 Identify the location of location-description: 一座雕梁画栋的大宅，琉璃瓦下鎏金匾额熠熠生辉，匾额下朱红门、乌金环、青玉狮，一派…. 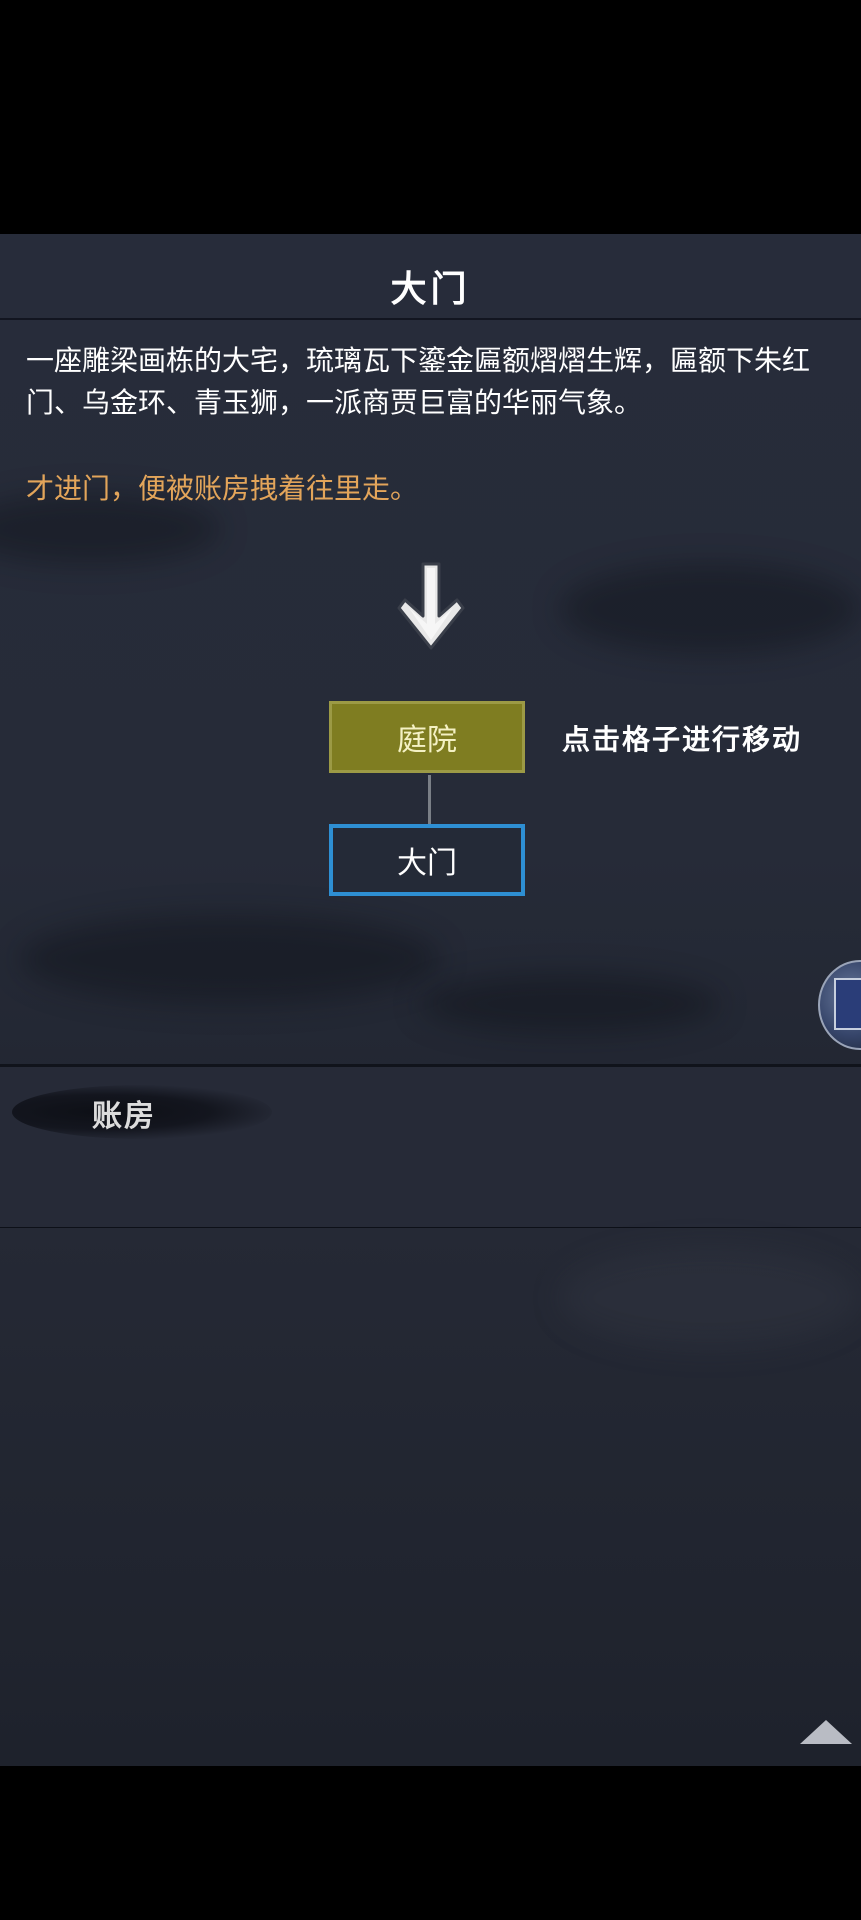
(418, 381).